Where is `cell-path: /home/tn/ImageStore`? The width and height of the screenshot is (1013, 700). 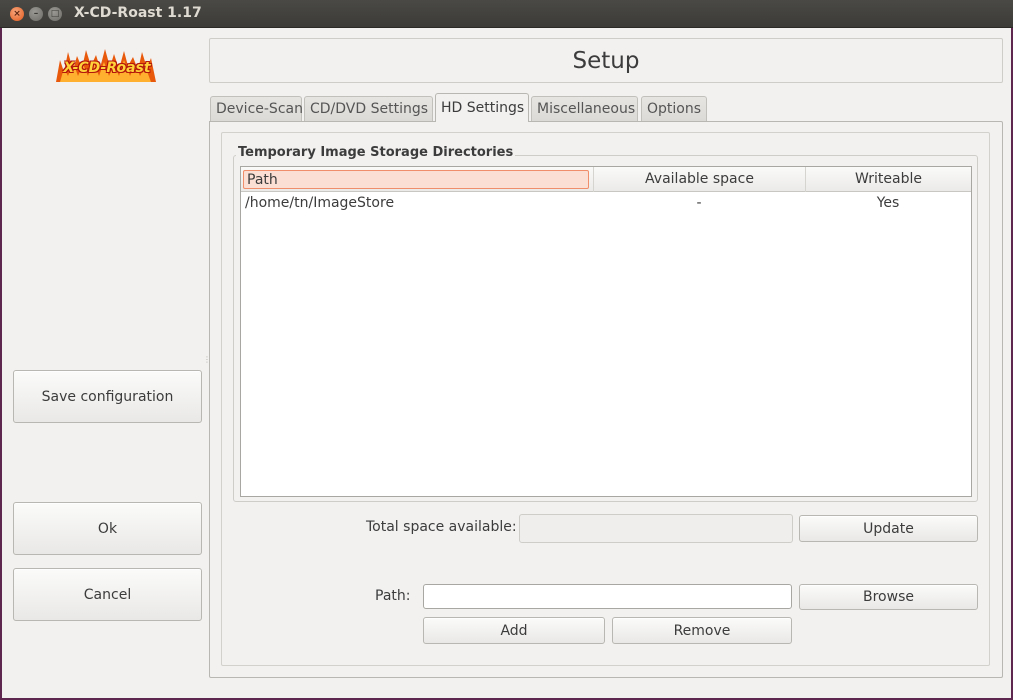
cell-path: /home/tn/ImageStore is located at coordinates (320, 203).